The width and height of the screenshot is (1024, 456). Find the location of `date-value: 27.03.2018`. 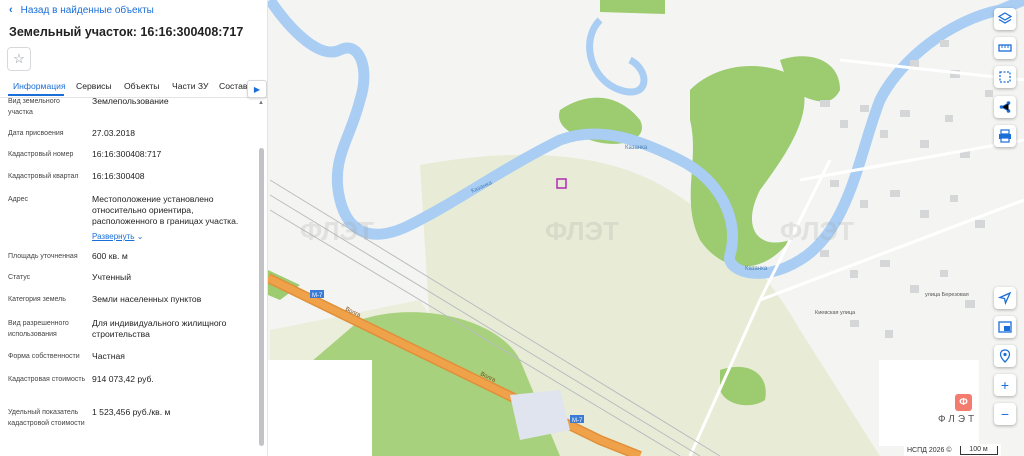

date-value: 27.03.2018 is located at coordinates (114, 133).